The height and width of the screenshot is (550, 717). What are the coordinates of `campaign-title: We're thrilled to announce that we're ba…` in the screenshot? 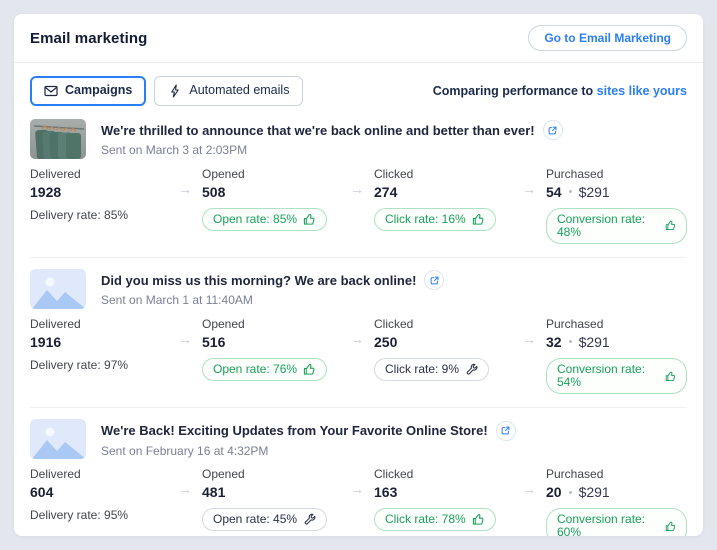 It's located at (318, 130).